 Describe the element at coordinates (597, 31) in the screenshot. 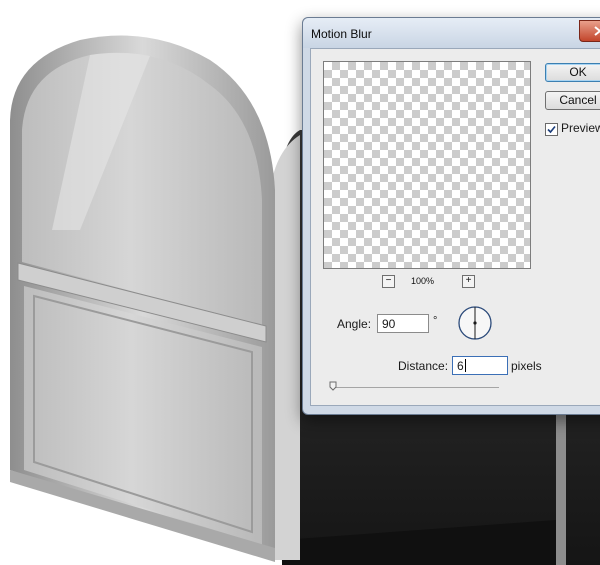

I see `close-icon` at that location.